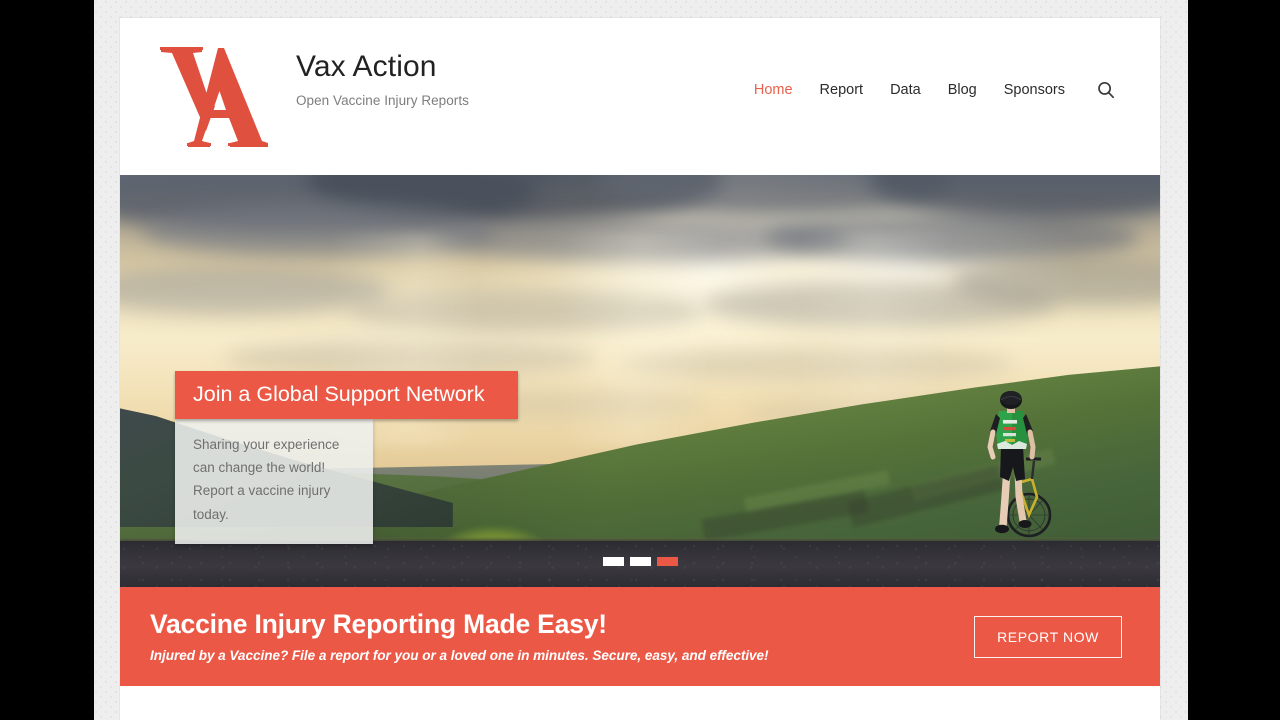  Describe the element at coordinates (1034, 90) in the screenshot. I see `nav-item-sponsors: Sponsors` at that location.